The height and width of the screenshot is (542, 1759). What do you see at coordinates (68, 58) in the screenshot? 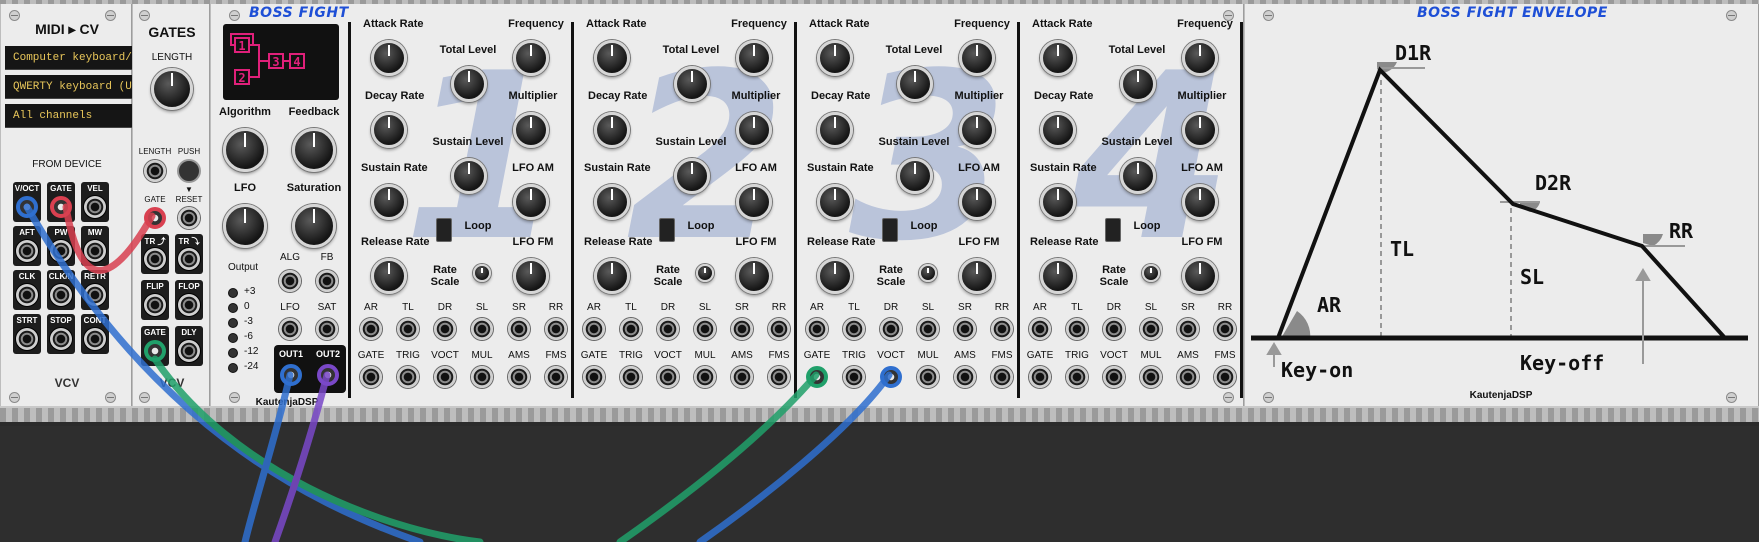
I see `midi-driver-select: Computer keyboard/mouse` at bounding box center [68, 58].